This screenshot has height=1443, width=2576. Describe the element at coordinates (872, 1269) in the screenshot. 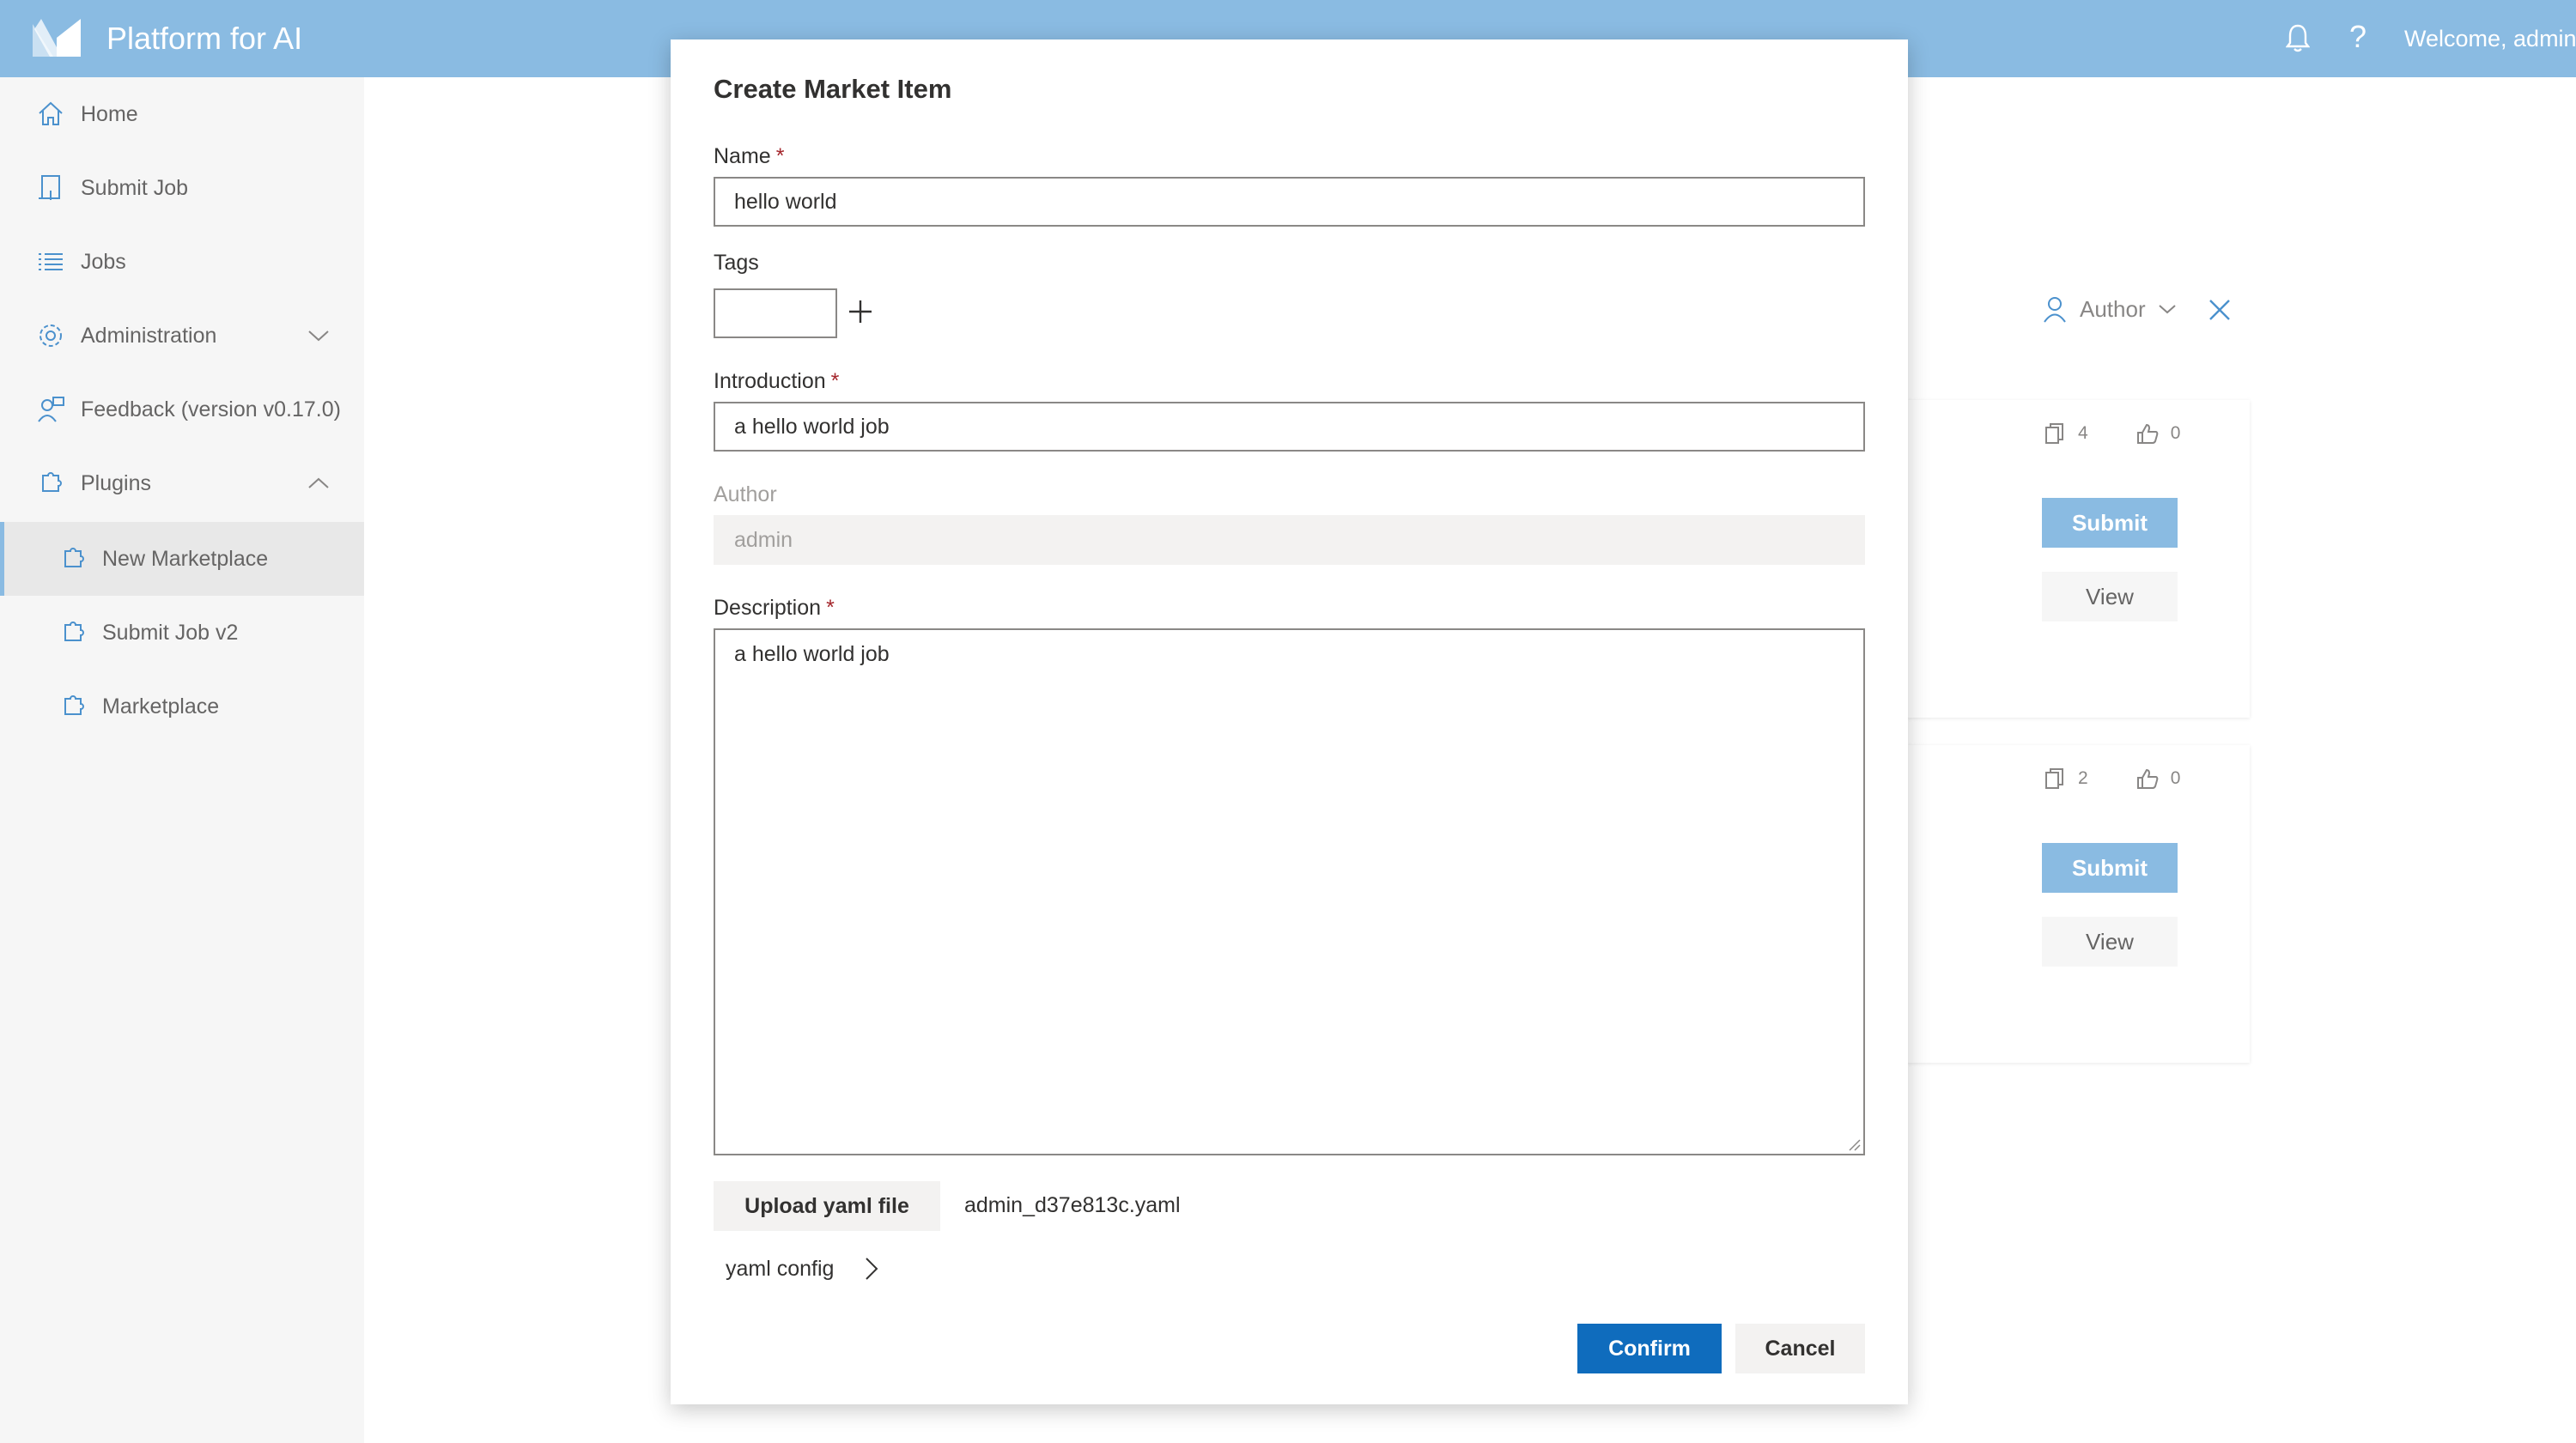

I see `chevron-right-icon` at that location.